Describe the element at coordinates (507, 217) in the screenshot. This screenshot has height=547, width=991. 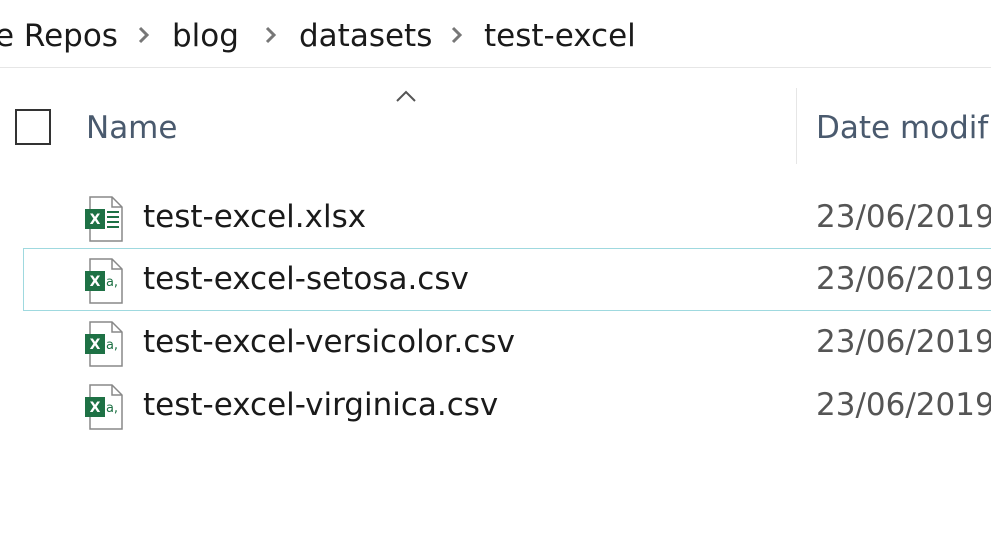
I see `file-row: X test-excel.xlsx 23/06/2019` at that location.